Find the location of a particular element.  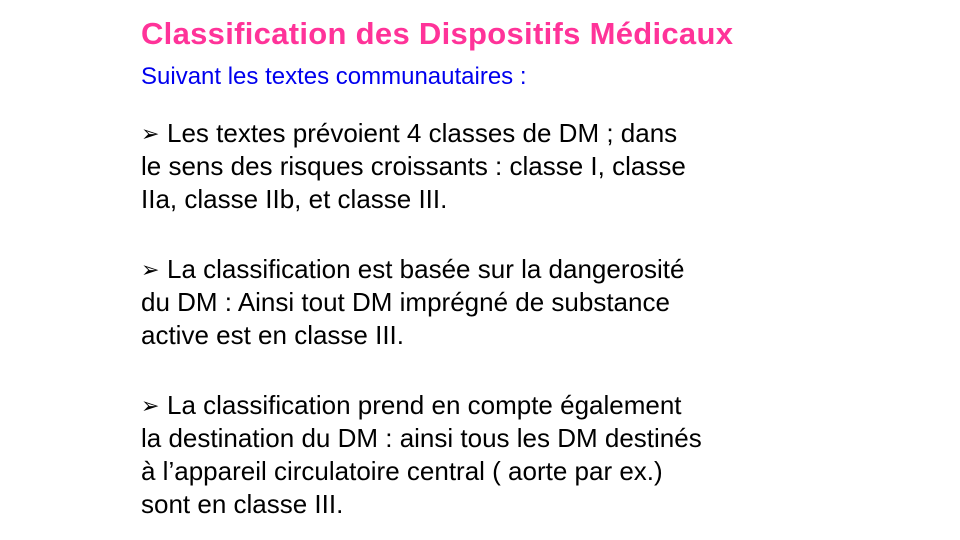

bullet-line: sont en classe III. is located at coordinates (242, 504).